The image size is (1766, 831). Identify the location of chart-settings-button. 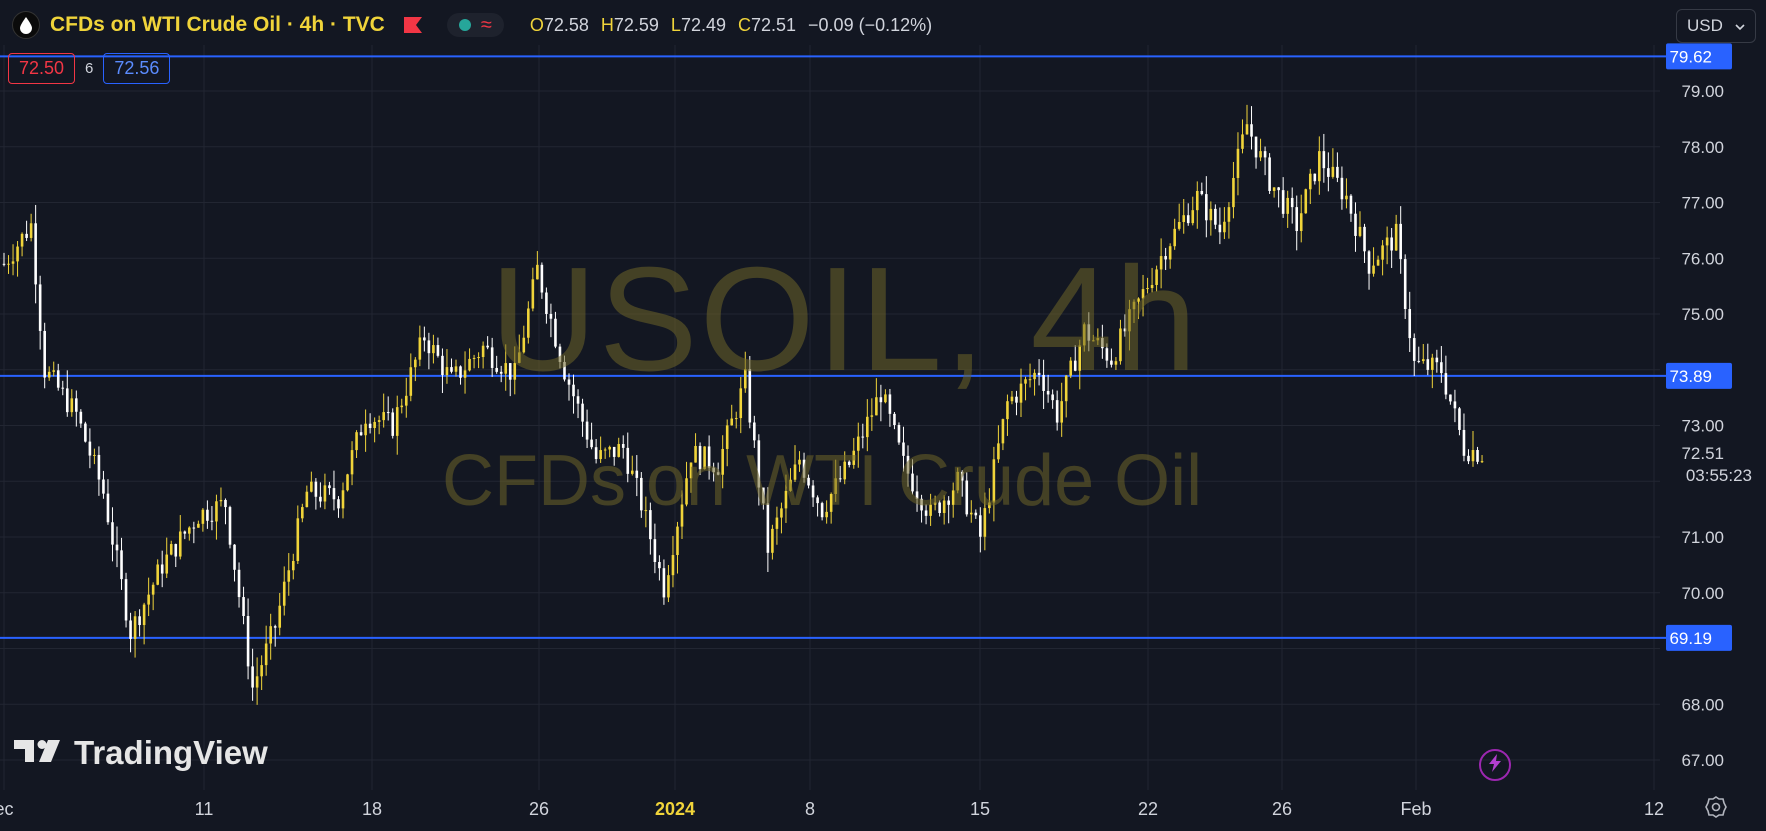
(1716, 809).